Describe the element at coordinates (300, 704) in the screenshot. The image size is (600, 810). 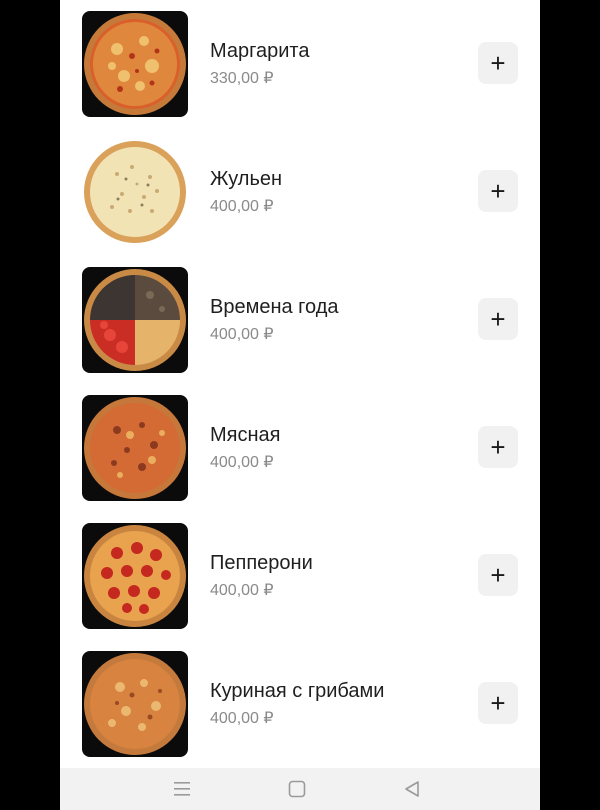
I see `menu-item-chicken-mushroom: Куриная с грибами 400,00 ₽ +` at that location.